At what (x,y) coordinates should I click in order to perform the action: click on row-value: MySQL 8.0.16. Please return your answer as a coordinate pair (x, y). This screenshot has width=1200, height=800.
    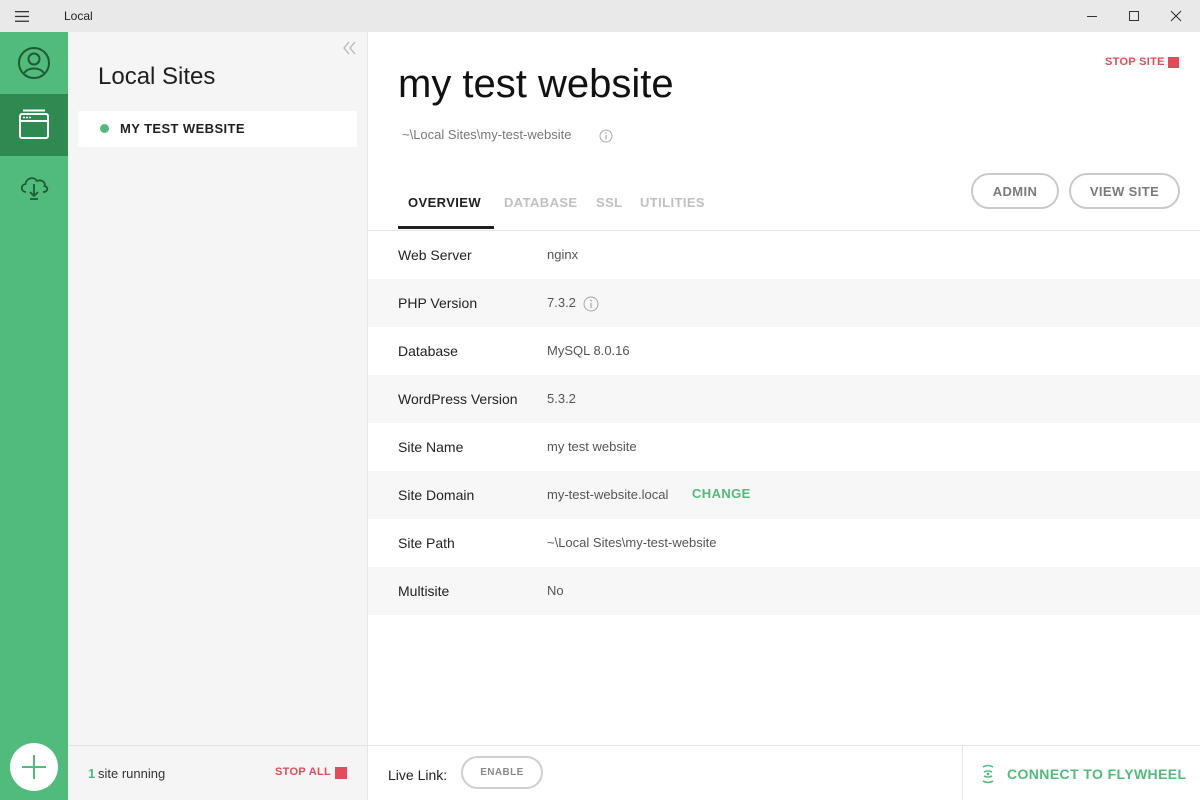
    Looking at the image, I should click on (588, 350).